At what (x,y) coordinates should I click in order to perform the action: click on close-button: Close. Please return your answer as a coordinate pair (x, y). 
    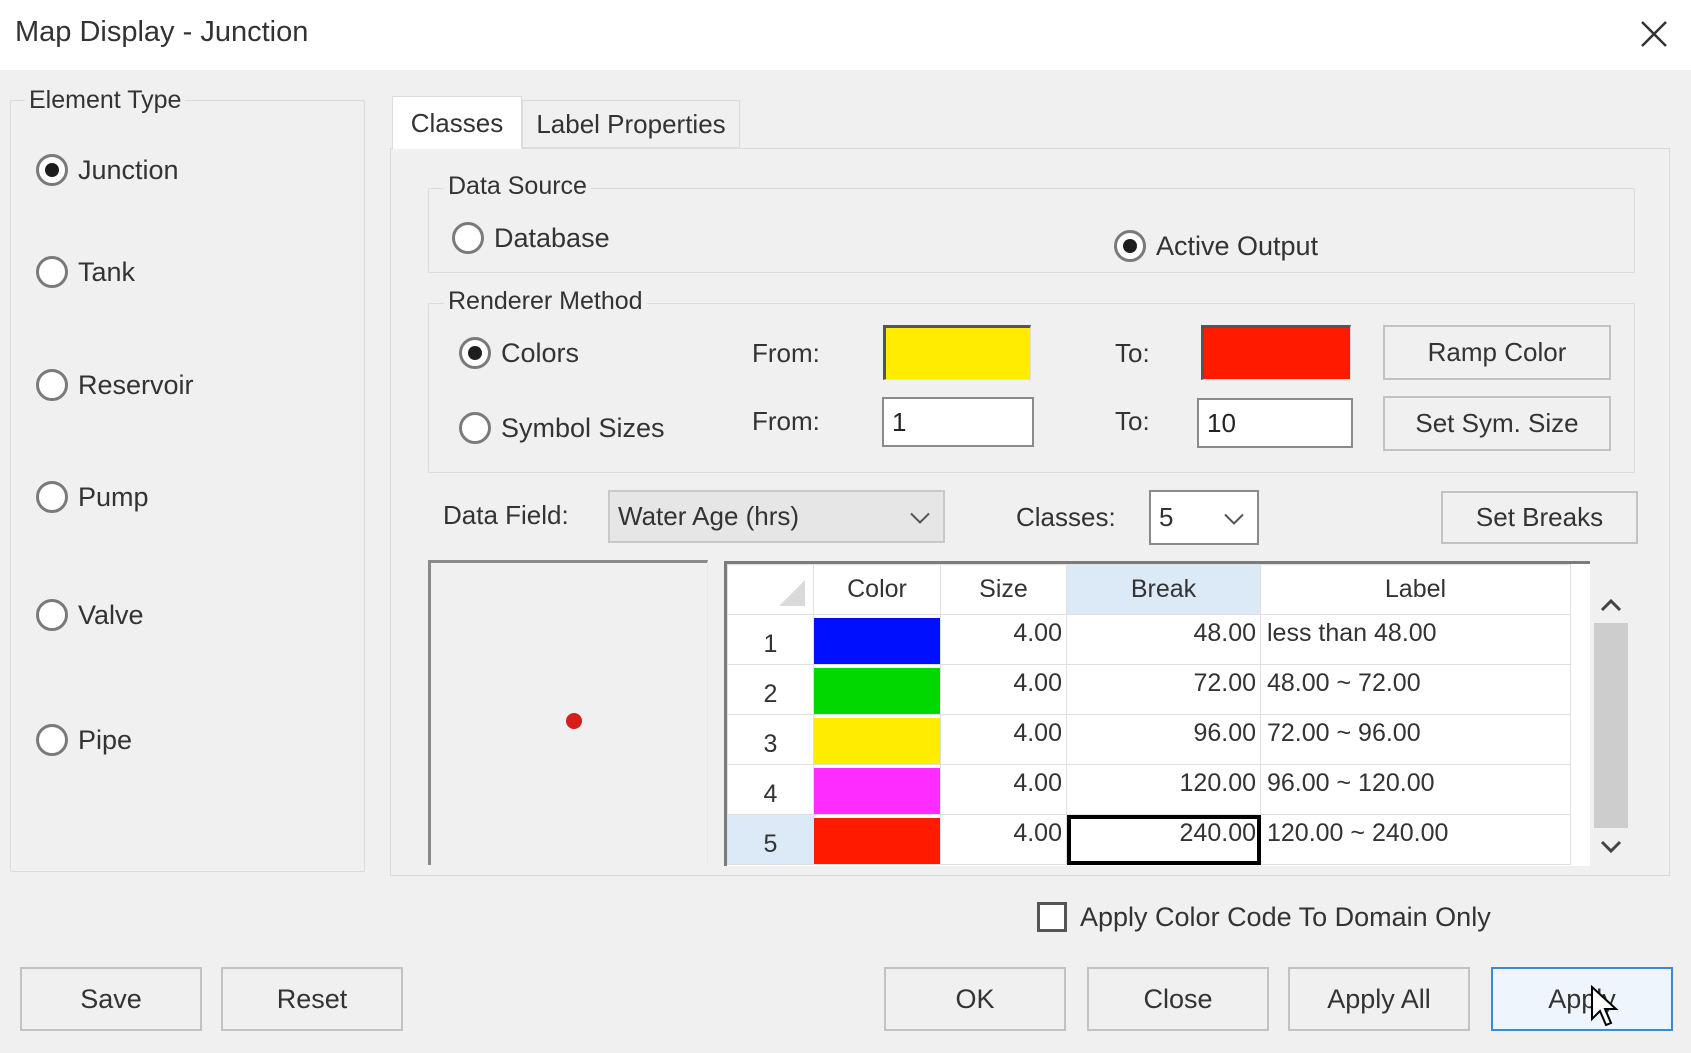
    Looking at the image, I should click on (1178, 999).